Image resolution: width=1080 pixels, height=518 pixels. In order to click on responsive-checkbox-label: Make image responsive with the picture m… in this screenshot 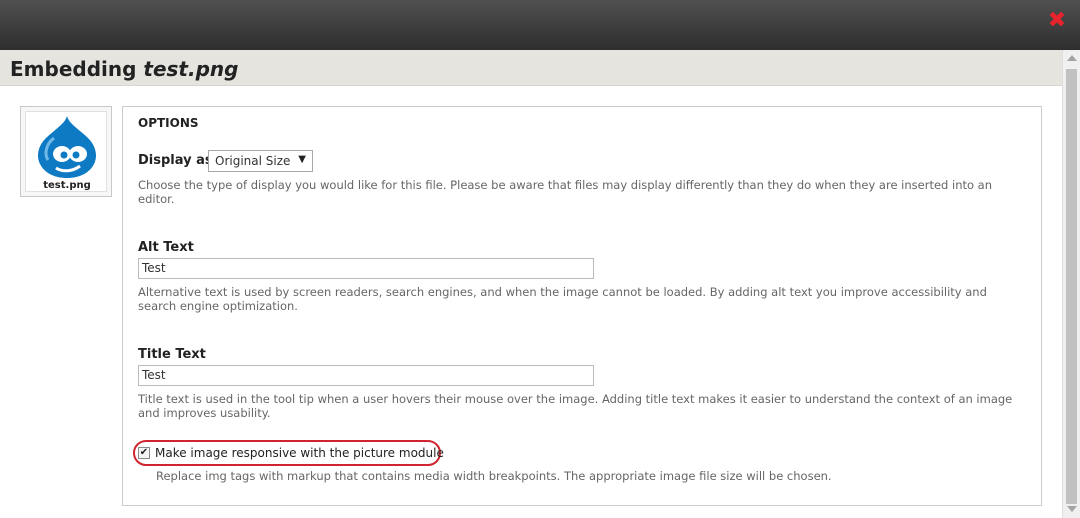, I will do `click(299, 453)`.